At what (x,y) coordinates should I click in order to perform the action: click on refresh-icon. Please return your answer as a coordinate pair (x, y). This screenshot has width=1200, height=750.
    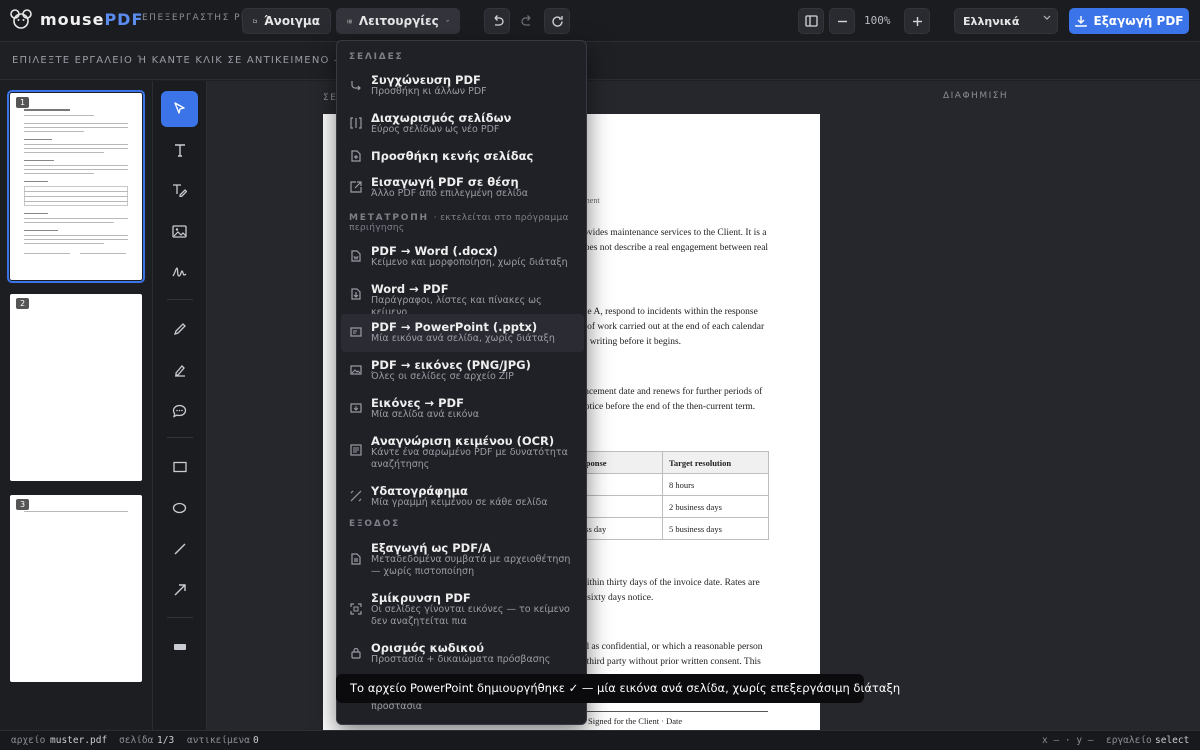
    Looking at the image, I should click on (557, 21).